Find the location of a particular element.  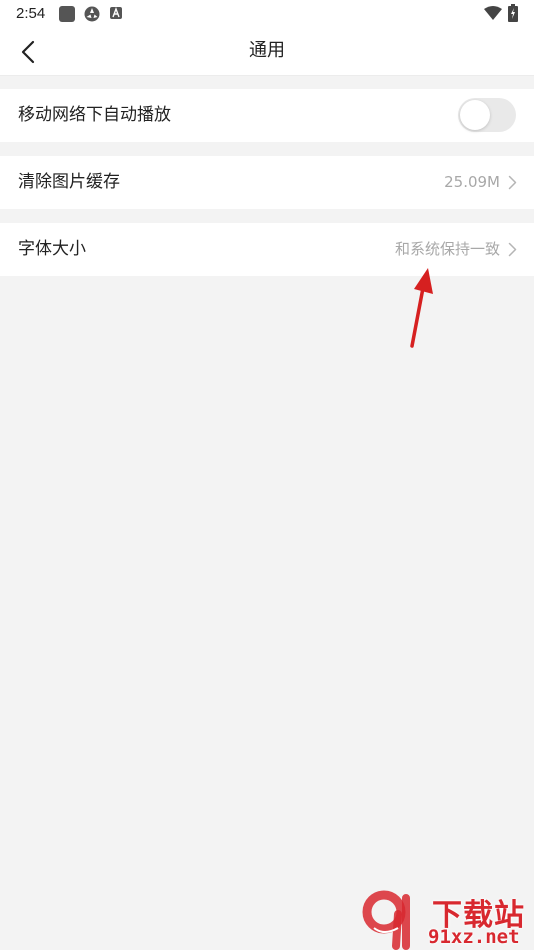

site-watermark: 下载站 91xz.net is located at coordinates (446, 919).